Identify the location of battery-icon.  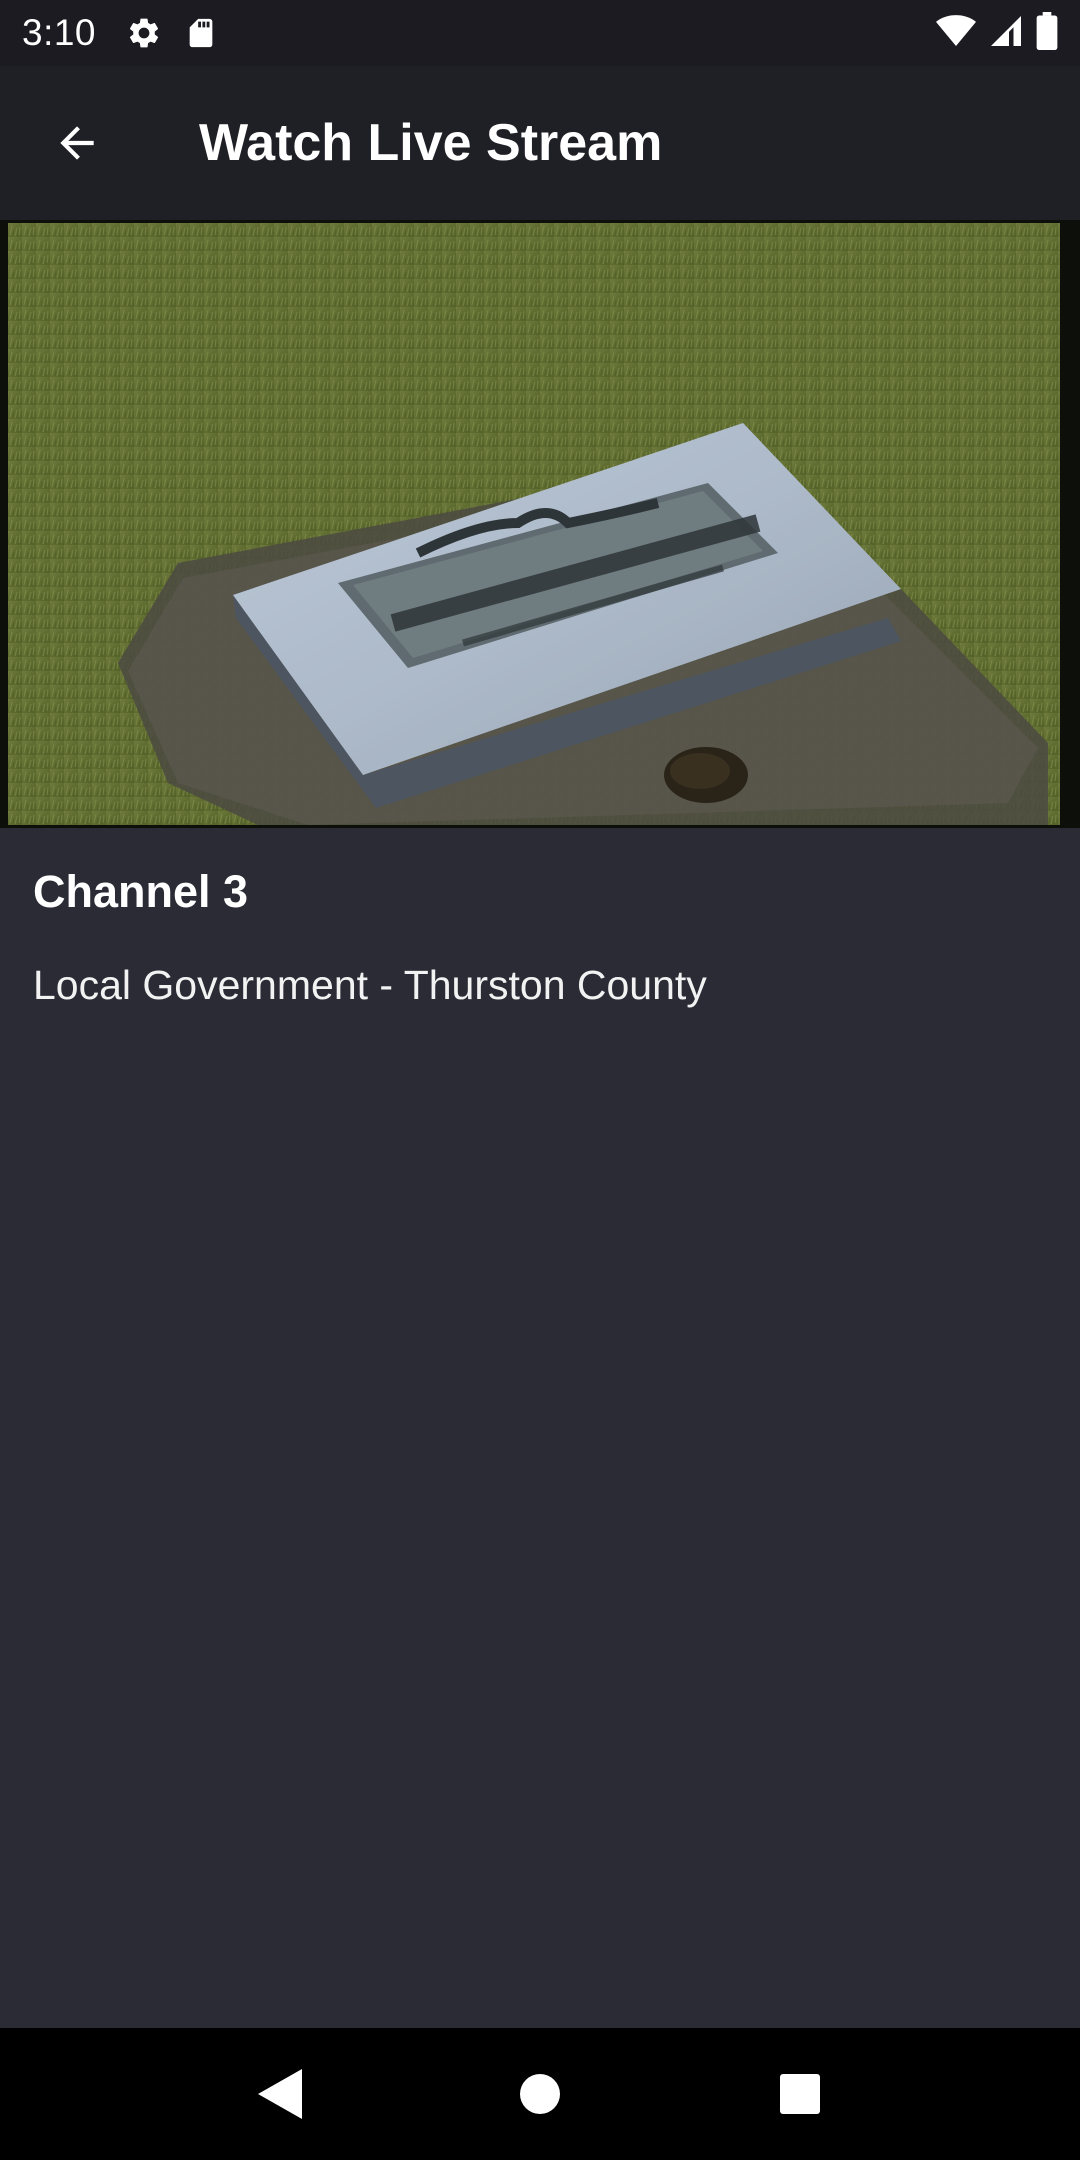
(1047, 33).